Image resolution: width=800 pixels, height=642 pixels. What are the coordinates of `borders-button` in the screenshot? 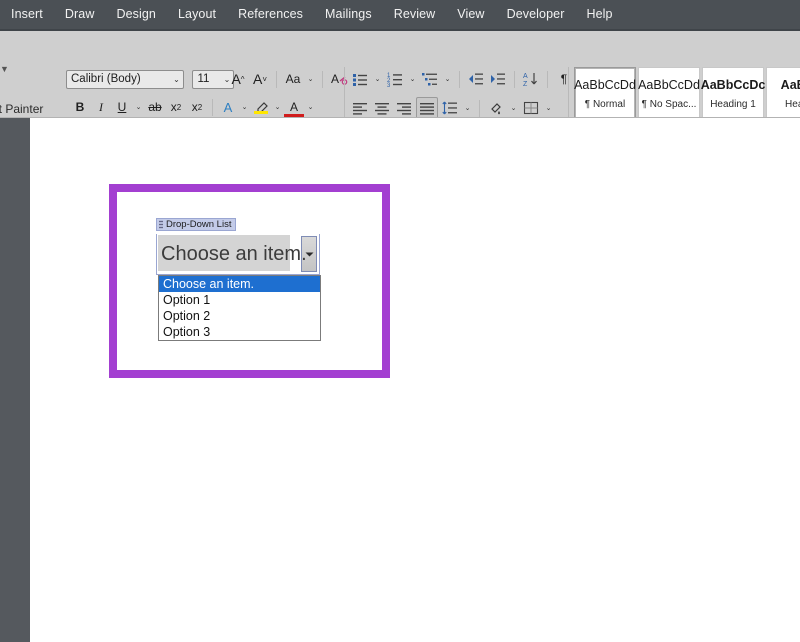 It's located at (531, 108).